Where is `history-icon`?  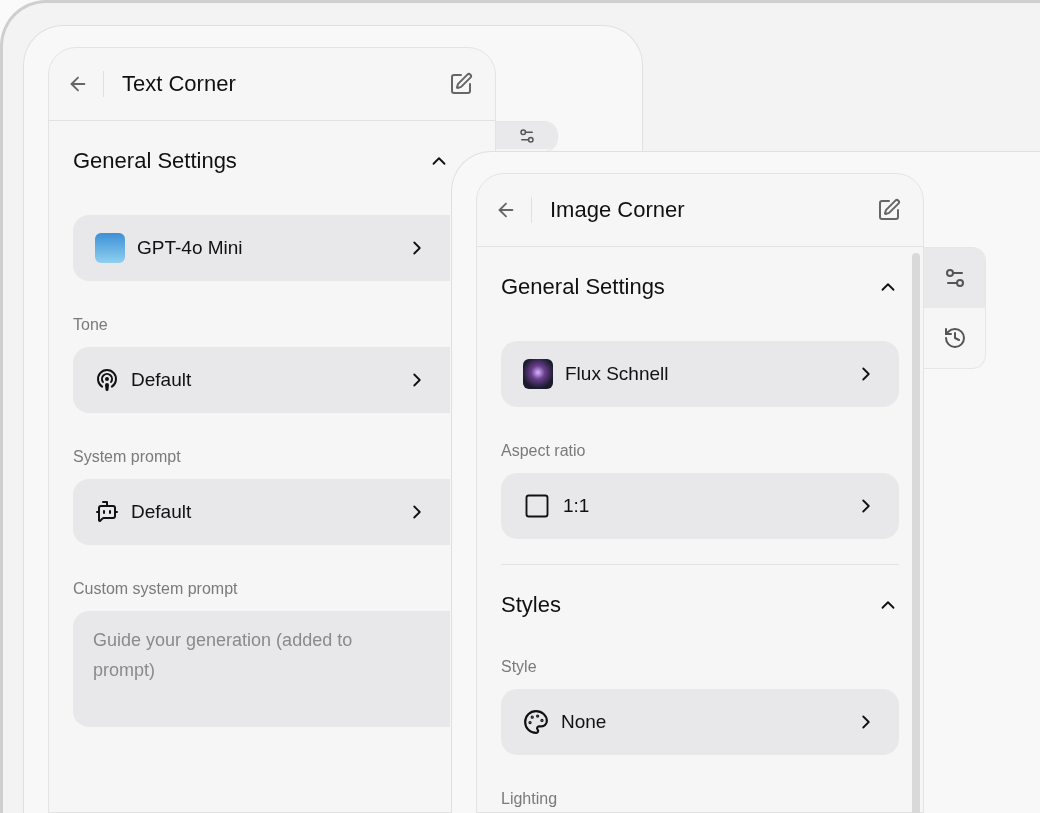
history-icon is located at coordinates (954, 338).